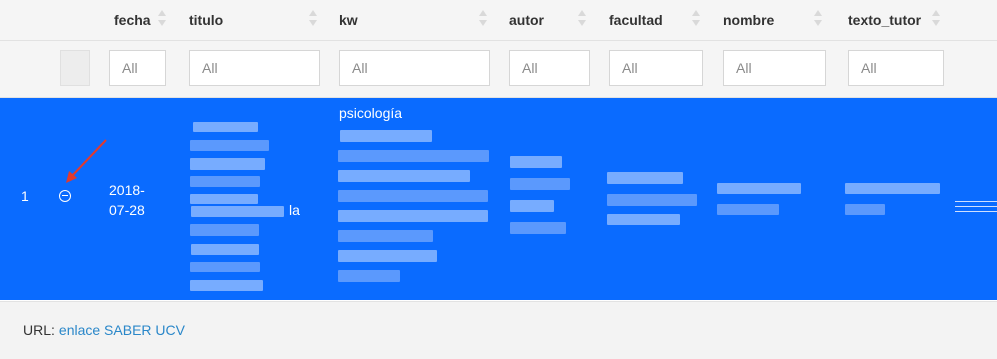  What do you see at coordinates (65, 196) in the screenshot?
I see `minus-circle-icon` at bounding box center [65, 196].